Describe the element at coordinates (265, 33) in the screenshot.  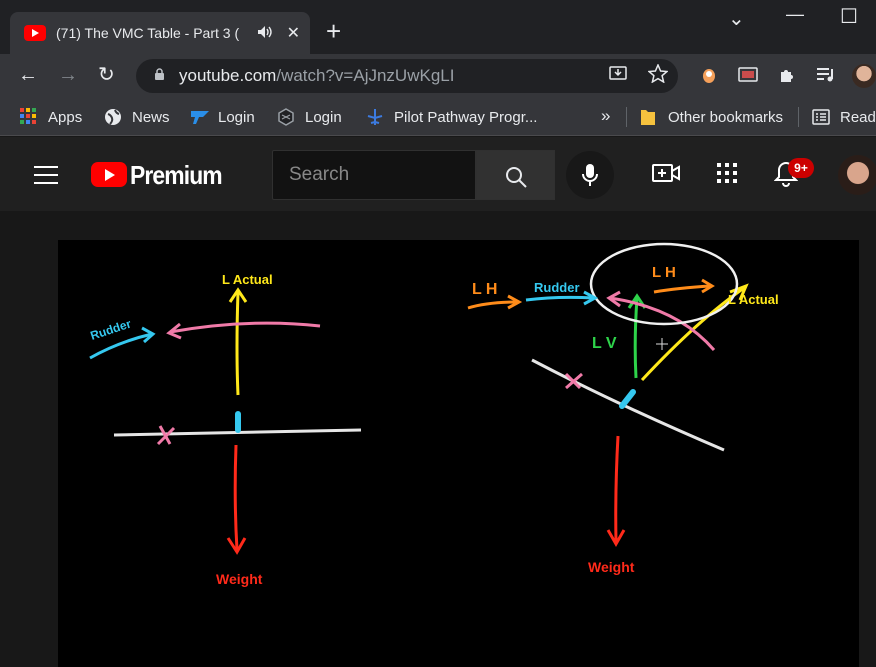
I see `speaker-icon` at that location.